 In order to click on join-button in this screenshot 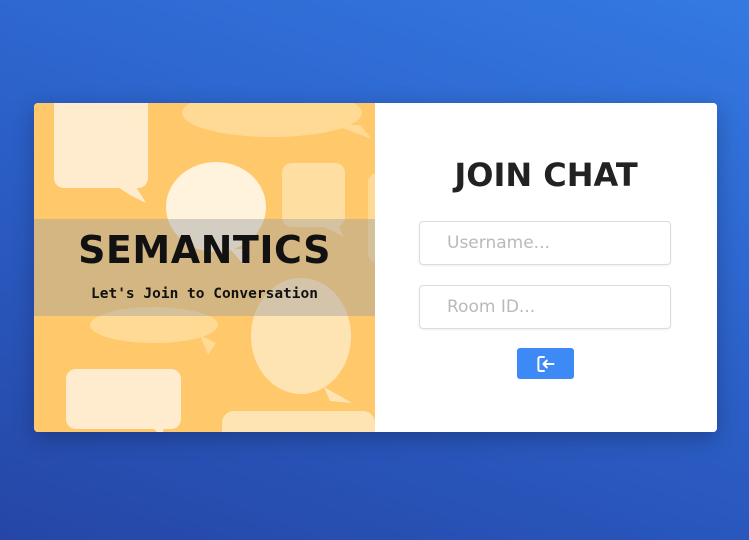, I will do `click(545, 363)`.